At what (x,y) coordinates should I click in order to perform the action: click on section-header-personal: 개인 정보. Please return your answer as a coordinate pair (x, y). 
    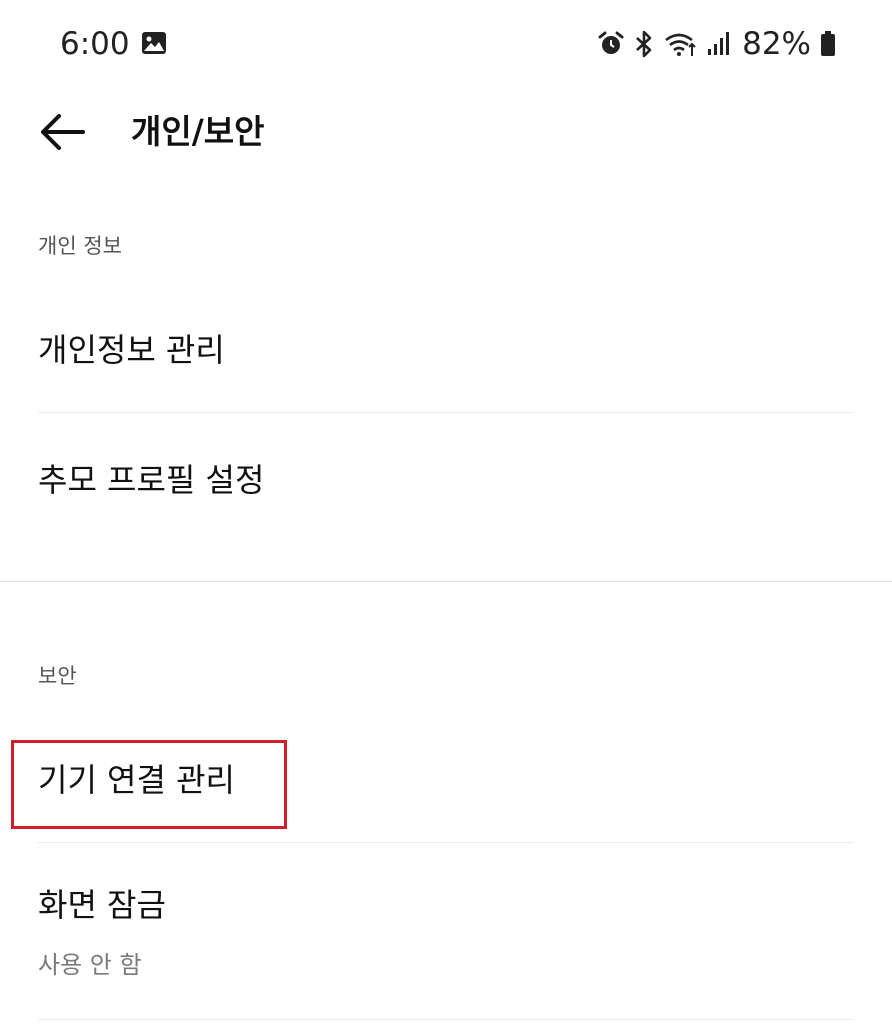
    Looking at the image, I should click on (80, 246).